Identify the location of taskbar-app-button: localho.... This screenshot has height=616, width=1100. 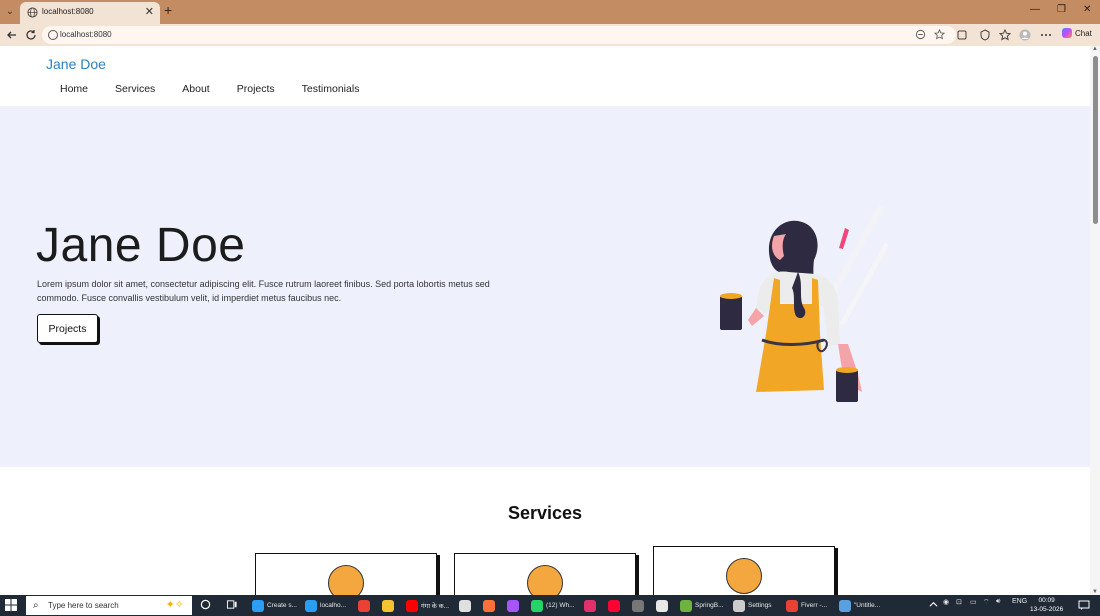
(325, 605).